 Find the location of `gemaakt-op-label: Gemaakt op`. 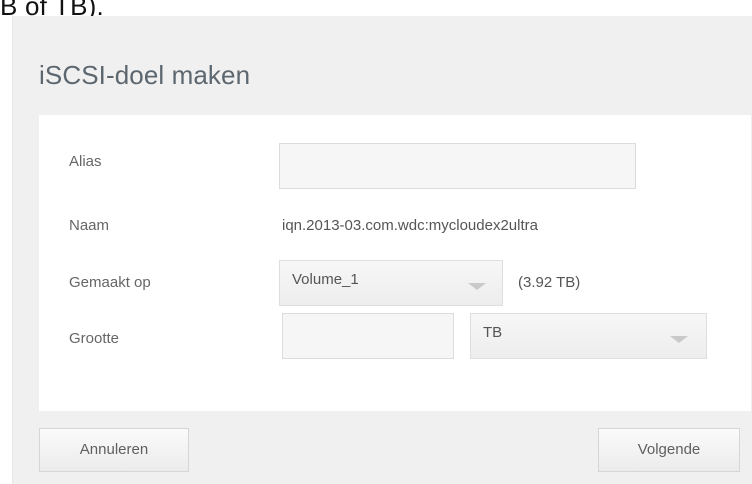

gemaakt-op-label: Gemaakt op is located at coordinates (110, 282).